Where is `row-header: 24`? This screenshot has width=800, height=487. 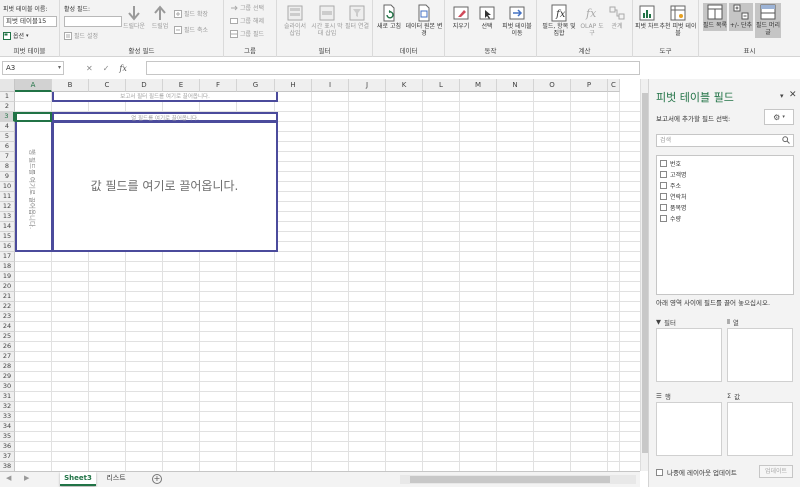 row-header: 24 is located at coordinates (7, 327).